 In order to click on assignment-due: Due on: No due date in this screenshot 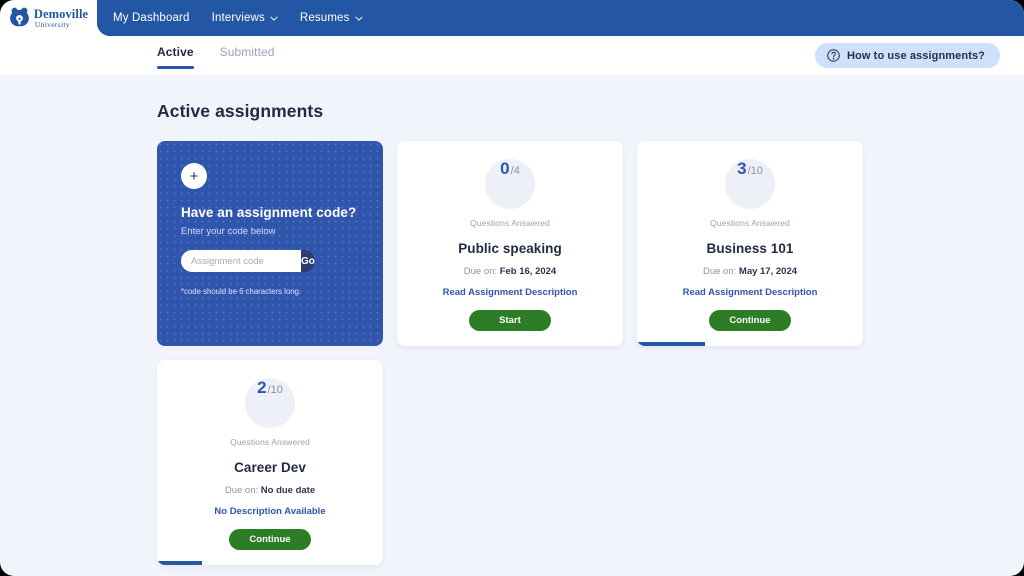, I will do `click(270, 490)`.